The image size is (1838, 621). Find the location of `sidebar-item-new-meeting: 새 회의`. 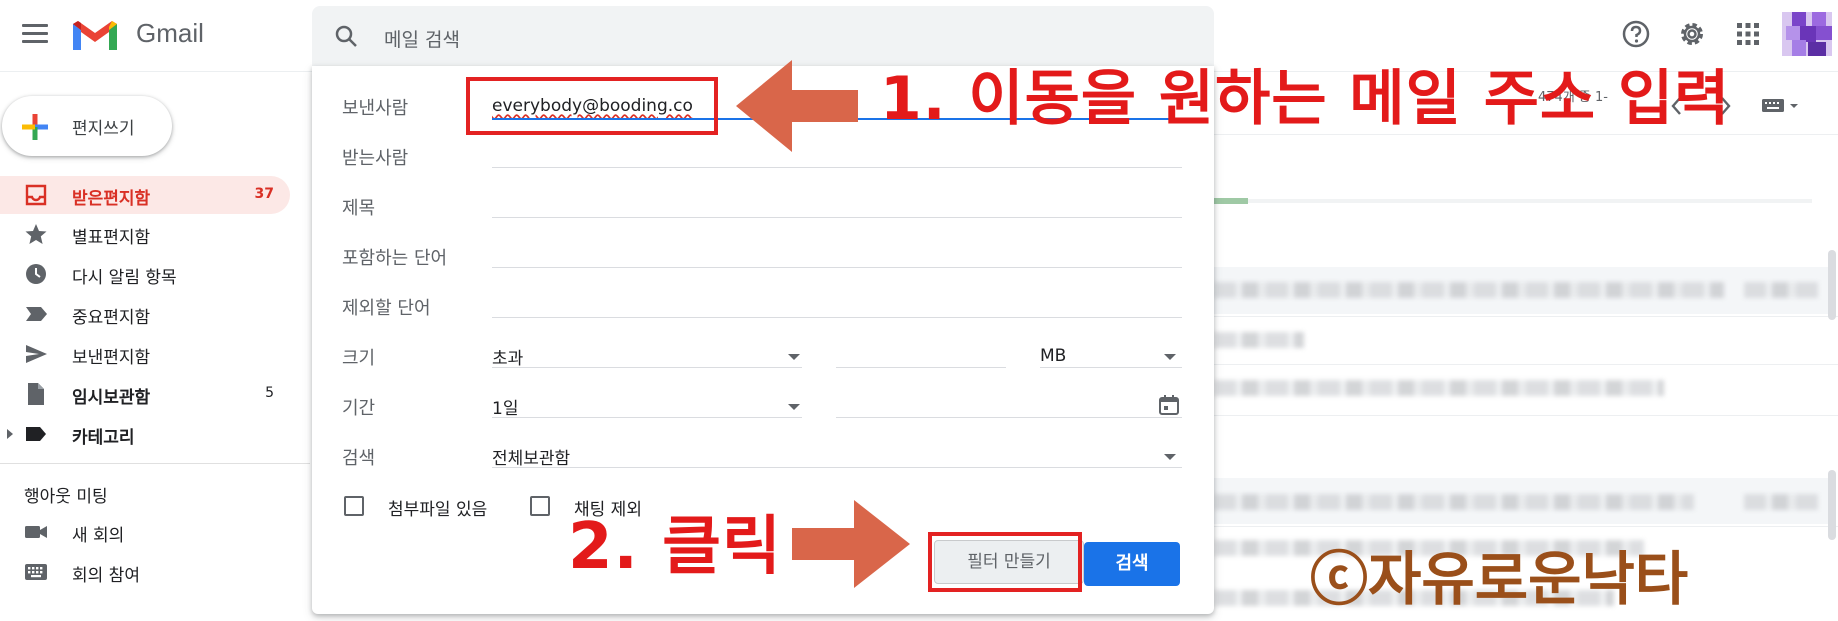

sidebar-item-new-meeting: 새 회의 is located at coordinates (145, 532).